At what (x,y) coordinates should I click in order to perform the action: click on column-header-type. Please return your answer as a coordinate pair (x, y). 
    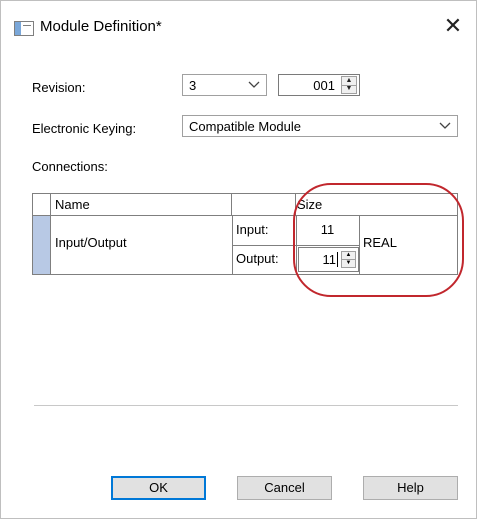
    Looking at the image, I should click on (264, 205).